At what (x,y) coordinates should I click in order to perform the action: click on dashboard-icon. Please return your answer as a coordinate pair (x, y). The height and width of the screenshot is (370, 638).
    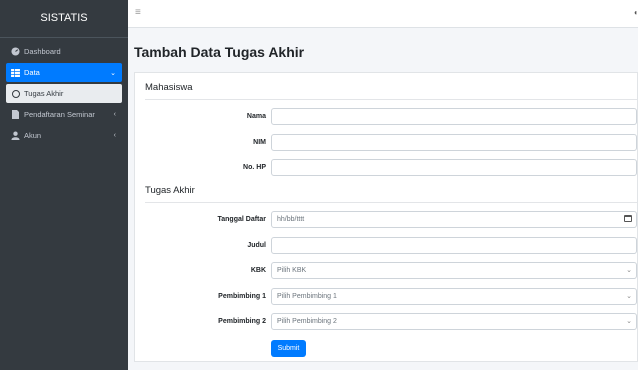
    Looking at the image, I should click on (15, 51).